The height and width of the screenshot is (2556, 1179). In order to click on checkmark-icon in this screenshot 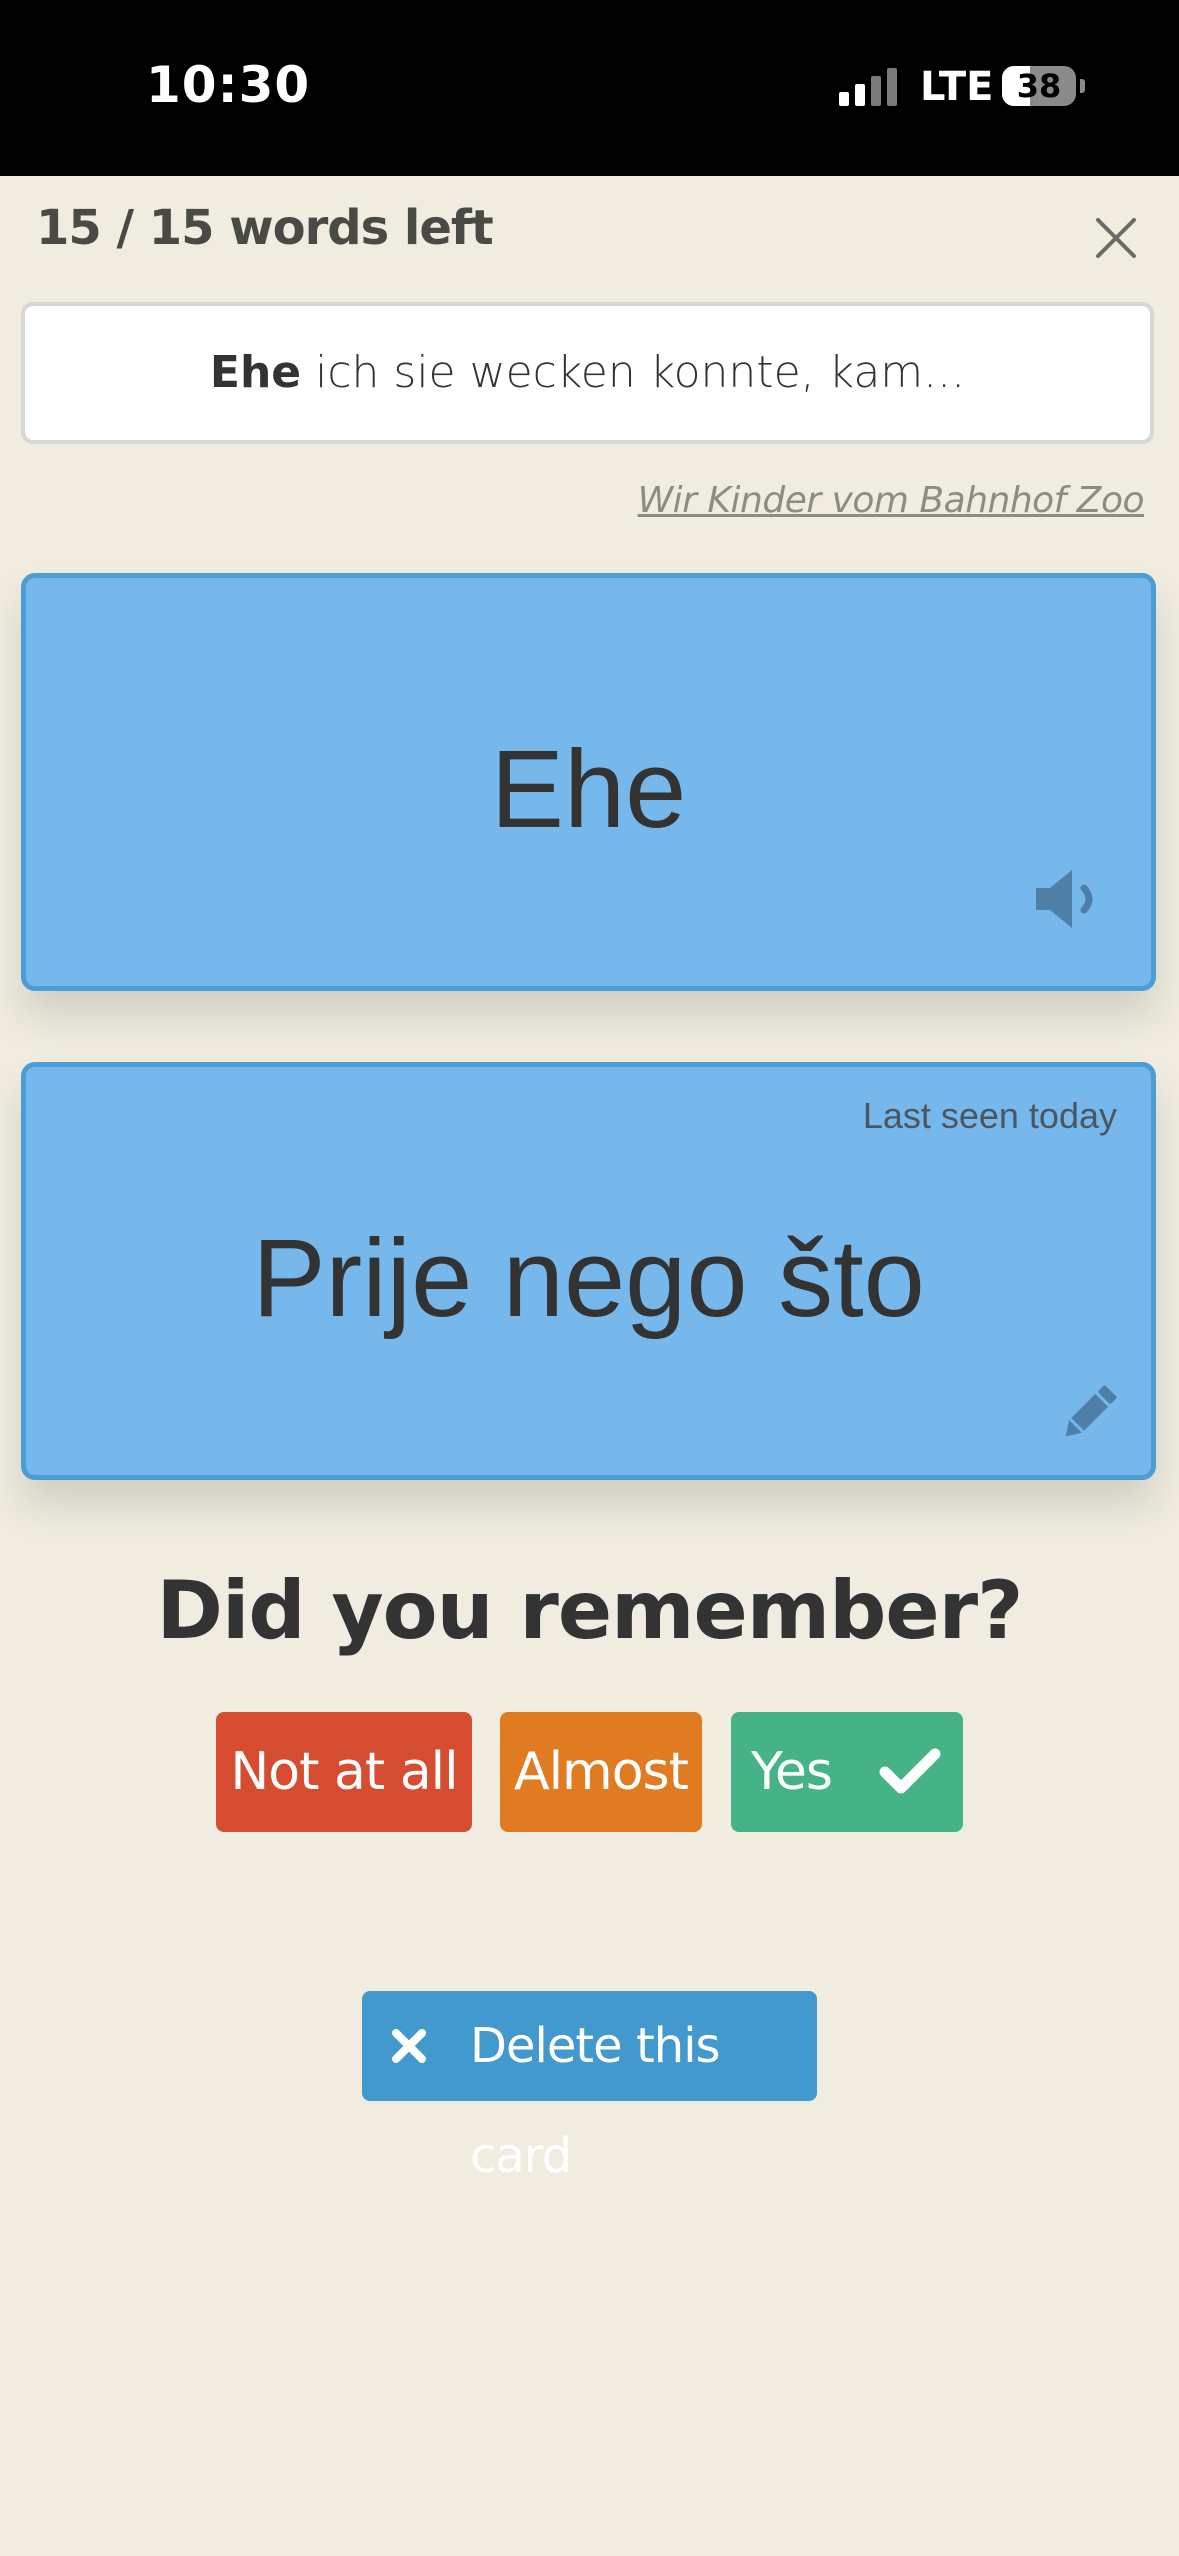, I will do `click(910, 1771)`.